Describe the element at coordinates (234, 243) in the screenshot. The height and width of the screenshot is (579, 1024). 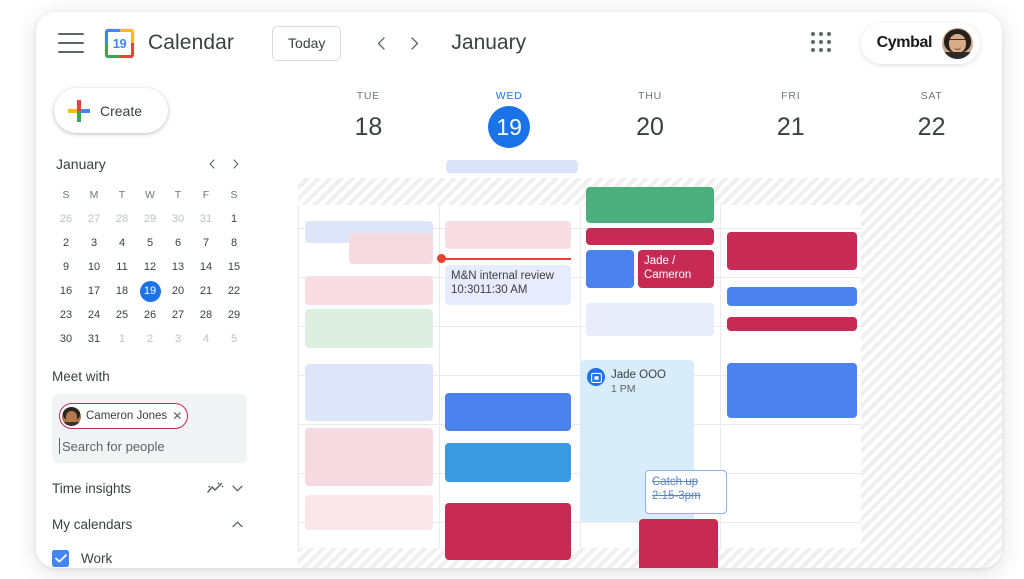
I see `mini-calendar-day: 8` at that location.